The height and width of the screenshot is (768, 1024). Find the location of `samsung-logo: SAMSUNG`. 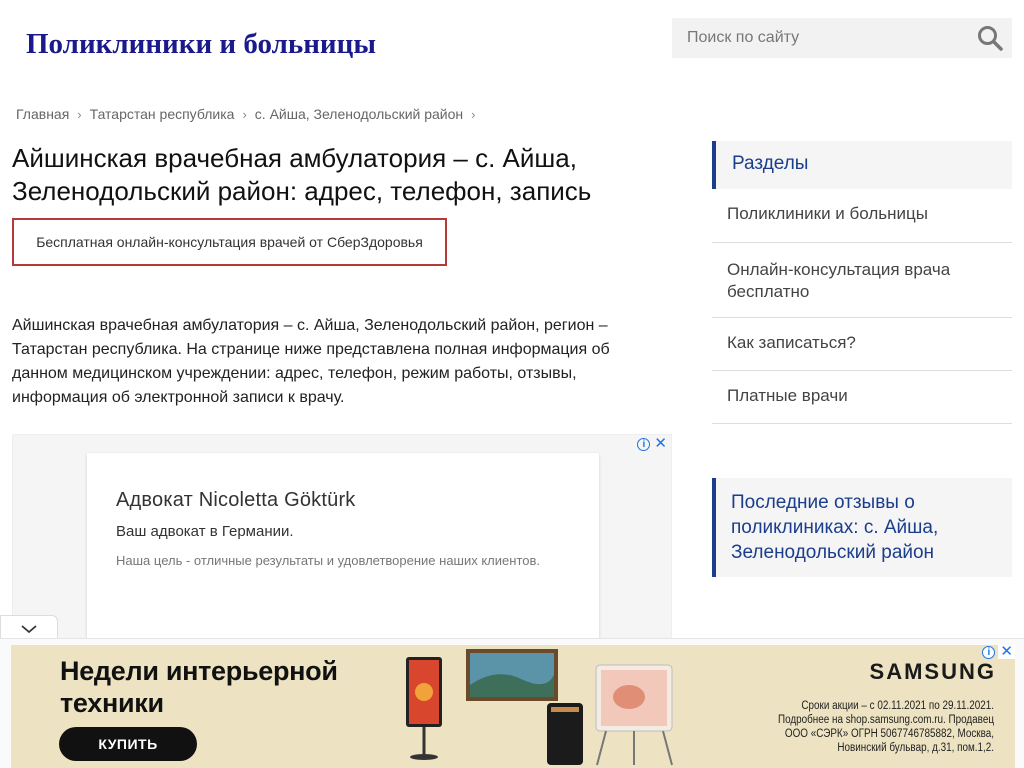

samsung-logo: SAMSUNG is located at coordinates (932, 671).